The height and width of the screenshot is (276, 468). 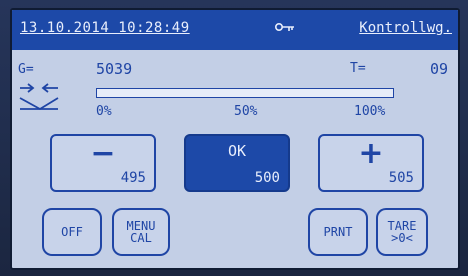 What do you see at coordinates (114, 69) in the screenshot?
I see `gross-value: 5039` at bounding box center [114, 69].